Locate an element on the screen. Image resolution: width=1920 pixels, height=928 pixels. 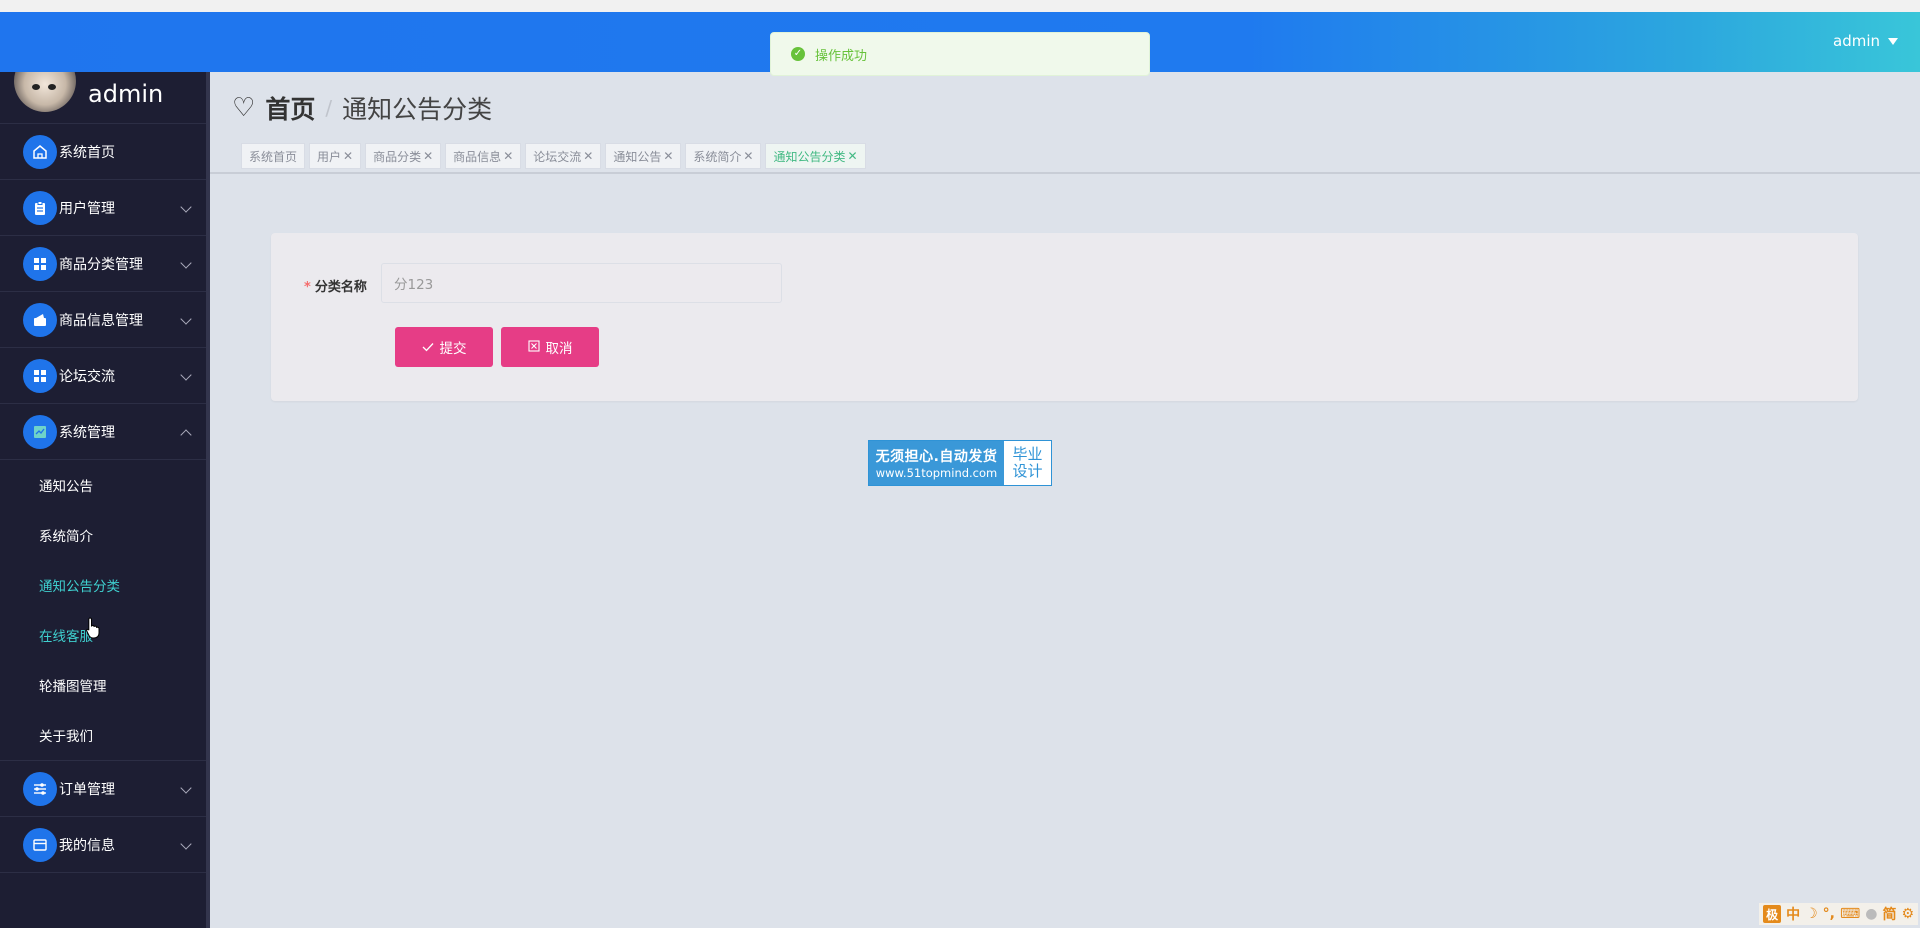
brand-name: admin is located at coordinates (126, 93).